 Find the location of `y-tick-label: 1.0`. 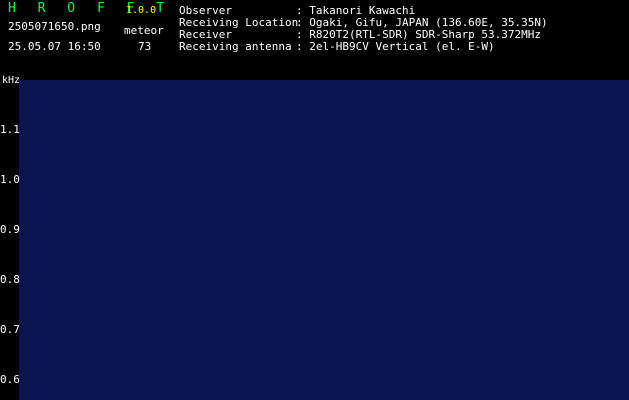

y-tick-label: 1.0 is located at coordinates (10, 179).